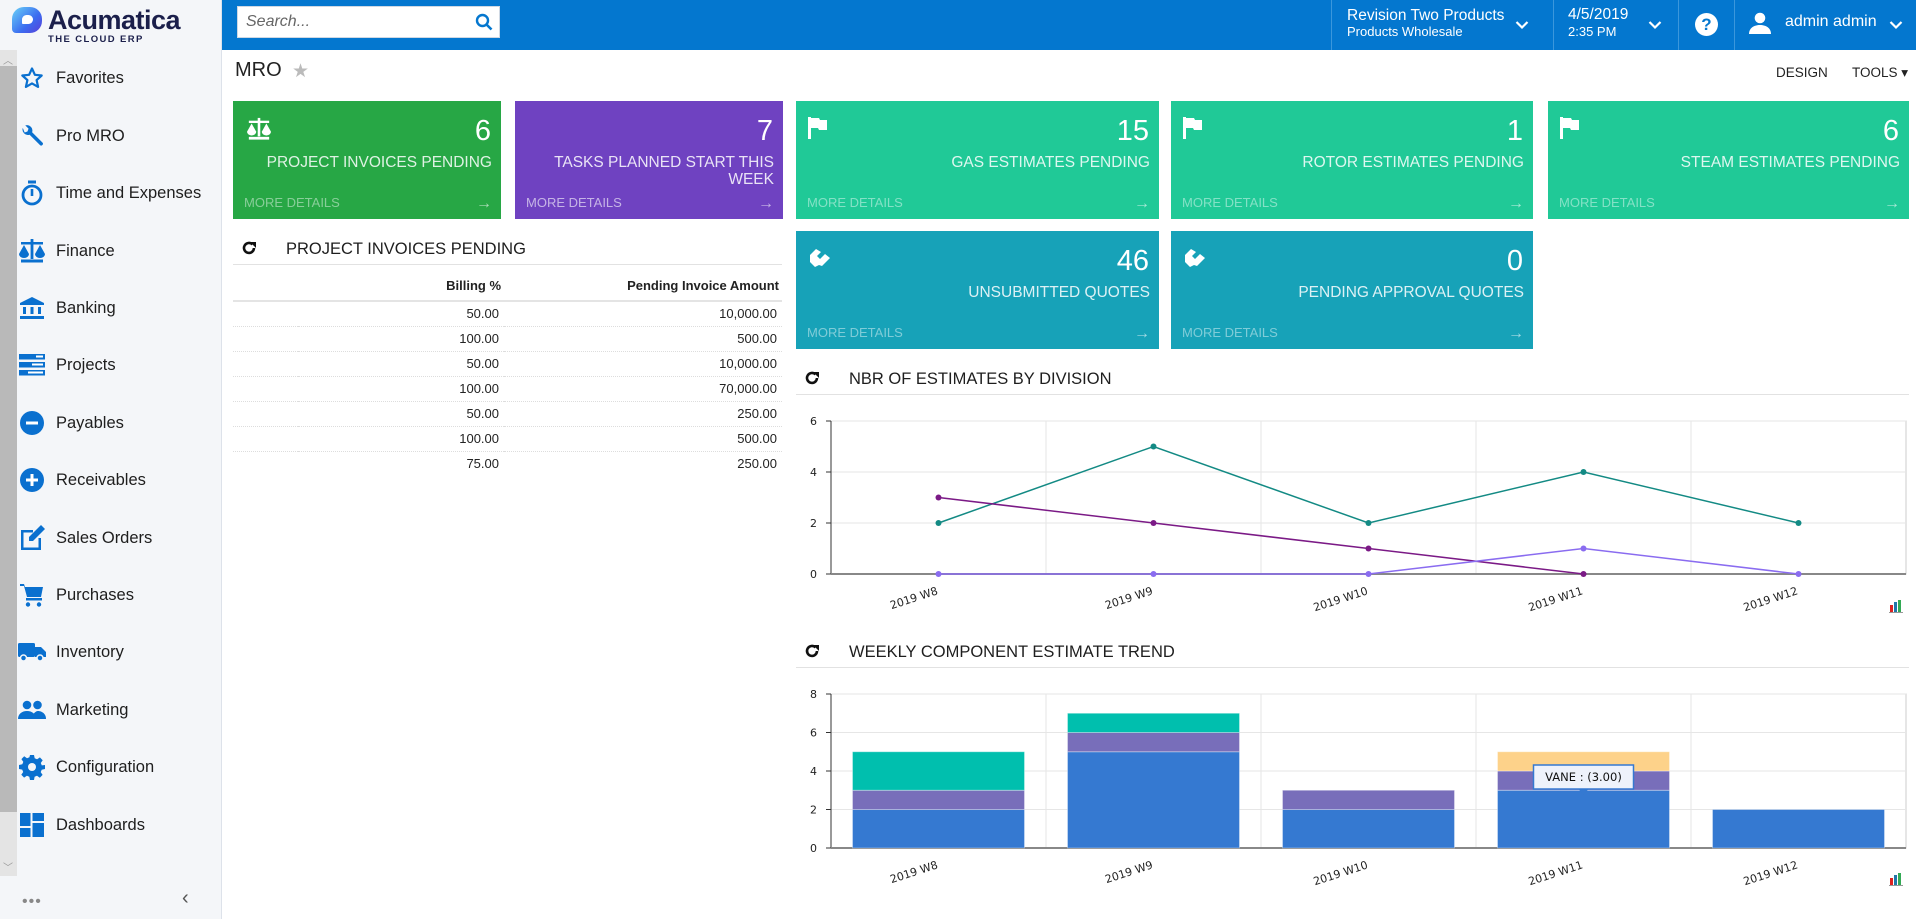  What do you see at coordinates (118, 825) in the screenshot?
I see `sidebar-item-dashboards: Dashboards` at bounding box center [118, 825].